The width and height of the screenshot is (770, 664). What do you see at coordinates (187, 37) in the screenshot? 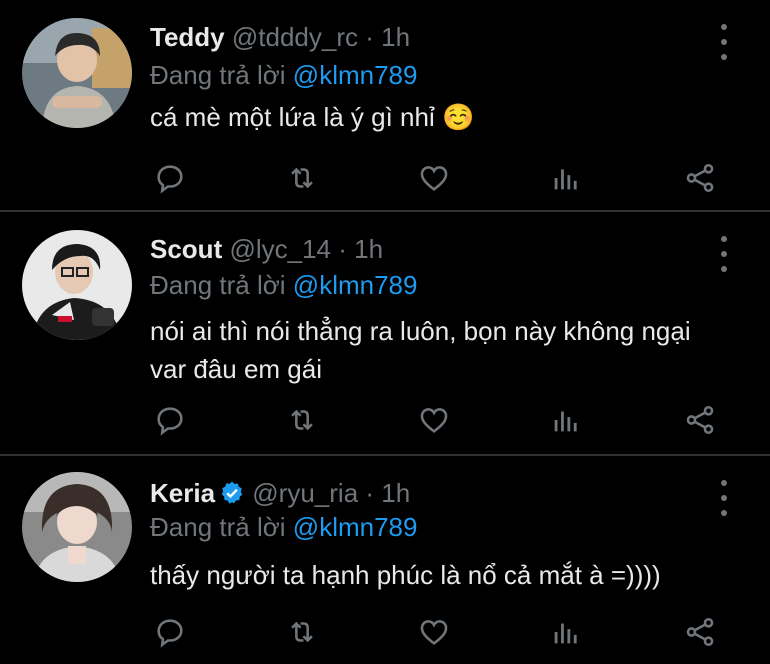
I see `display-name: Teddy` at bounding box center [187, 37].